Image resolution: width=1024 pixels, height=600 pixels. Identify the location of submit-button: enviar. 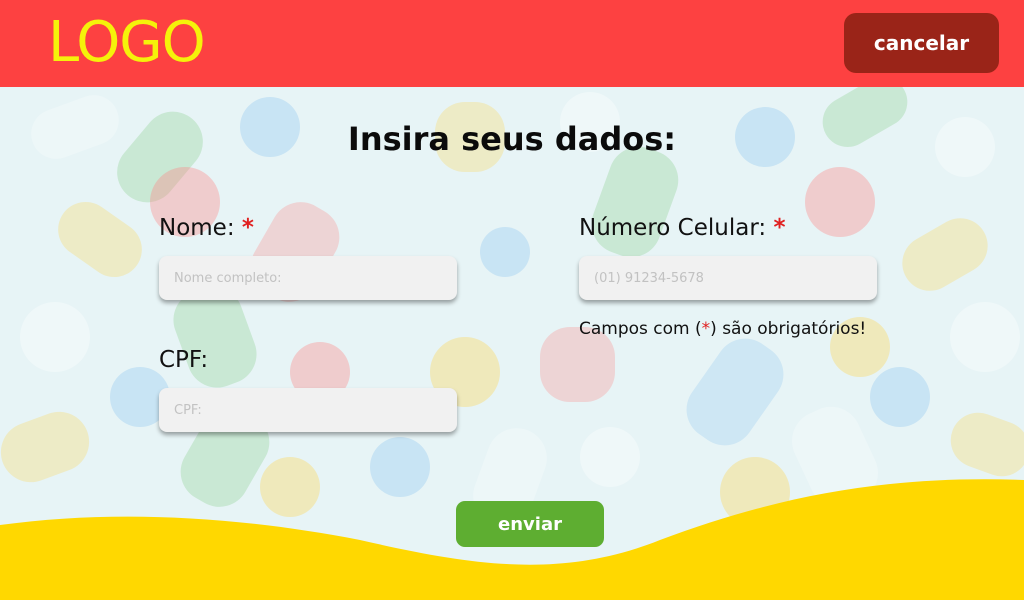
(530, 524).